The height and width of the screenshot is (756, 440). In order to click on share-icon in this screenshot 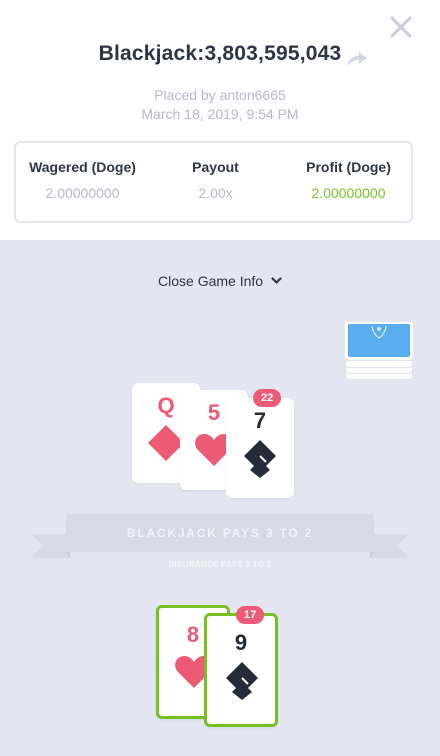, I will do `click(357, 59)`.